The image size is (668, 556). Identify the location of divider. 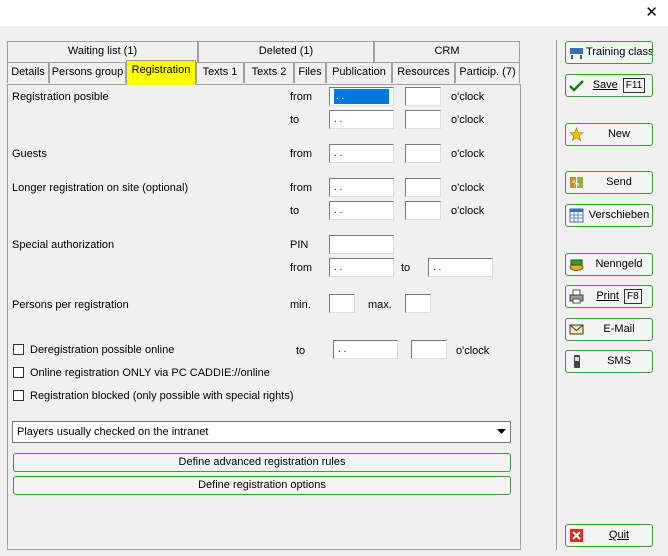
(556, 295).